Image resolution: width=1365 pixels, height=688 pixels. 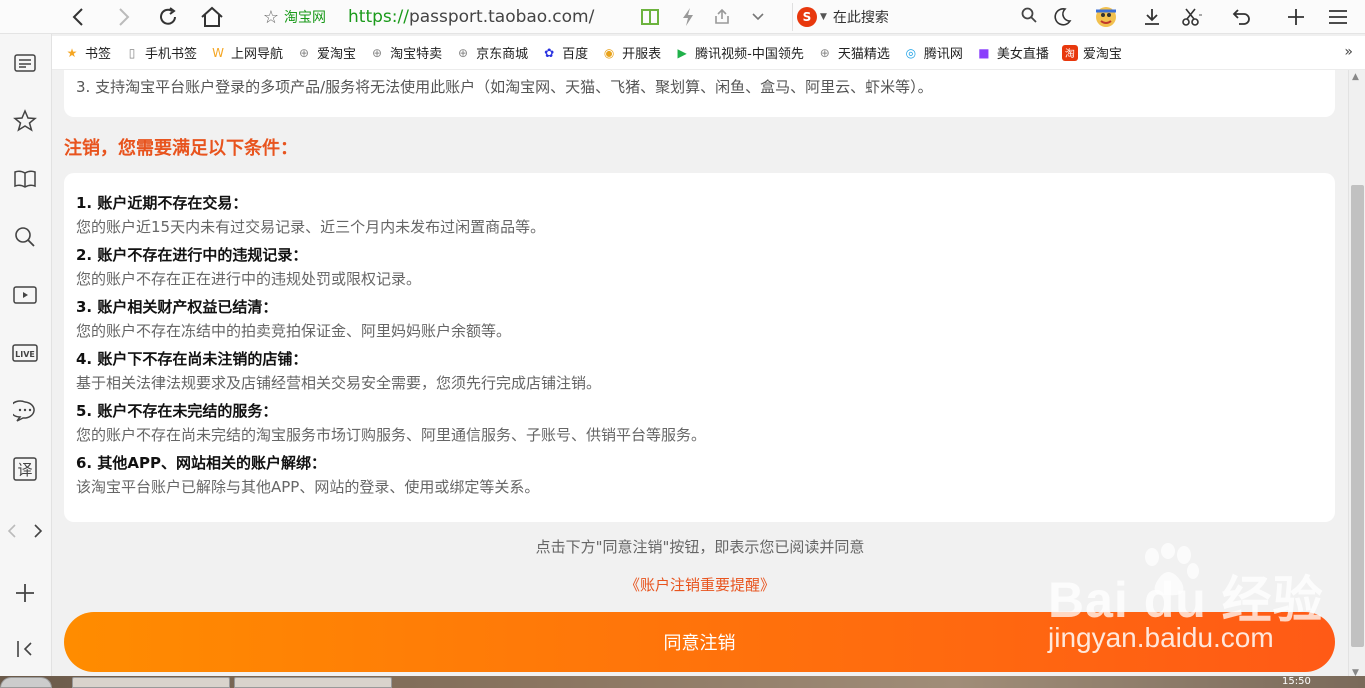 I want to click on bookmark-item: ⊕ 天猫精选, so click(x=853, y=53).